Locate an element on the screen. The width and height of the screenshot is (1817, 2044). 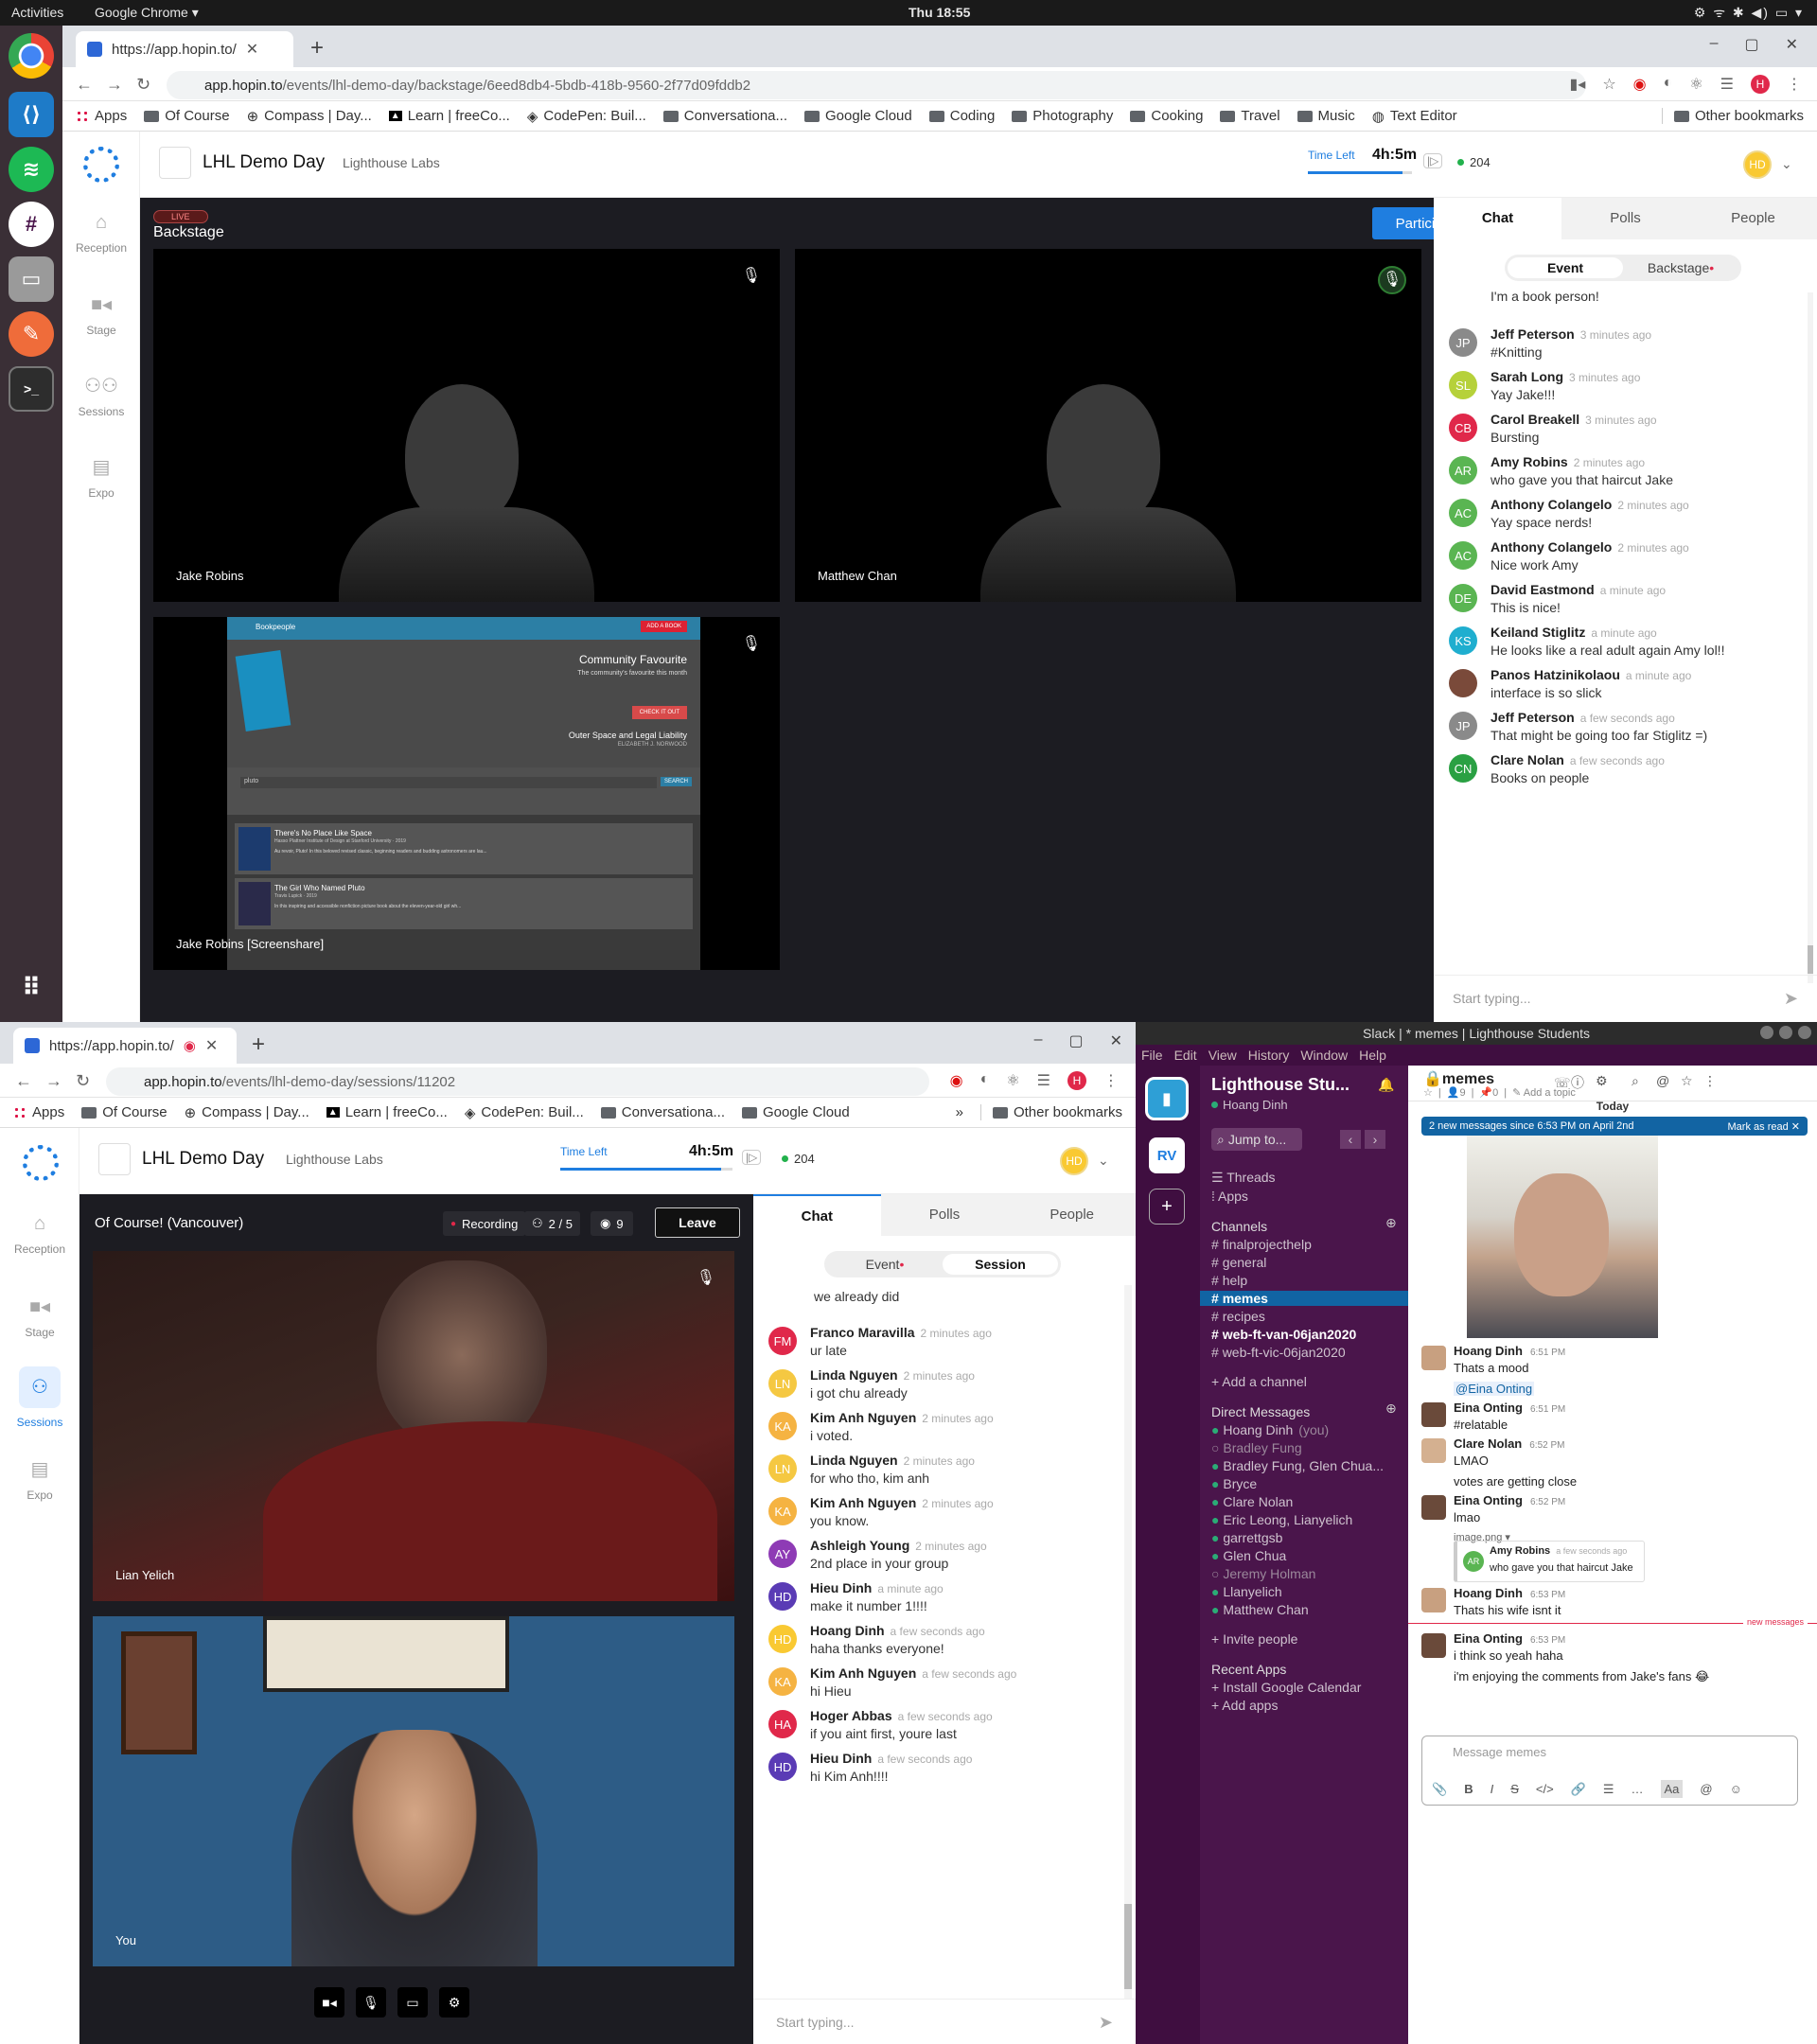
close-tab-icon: ✕ is located at coordinates (252, 49).